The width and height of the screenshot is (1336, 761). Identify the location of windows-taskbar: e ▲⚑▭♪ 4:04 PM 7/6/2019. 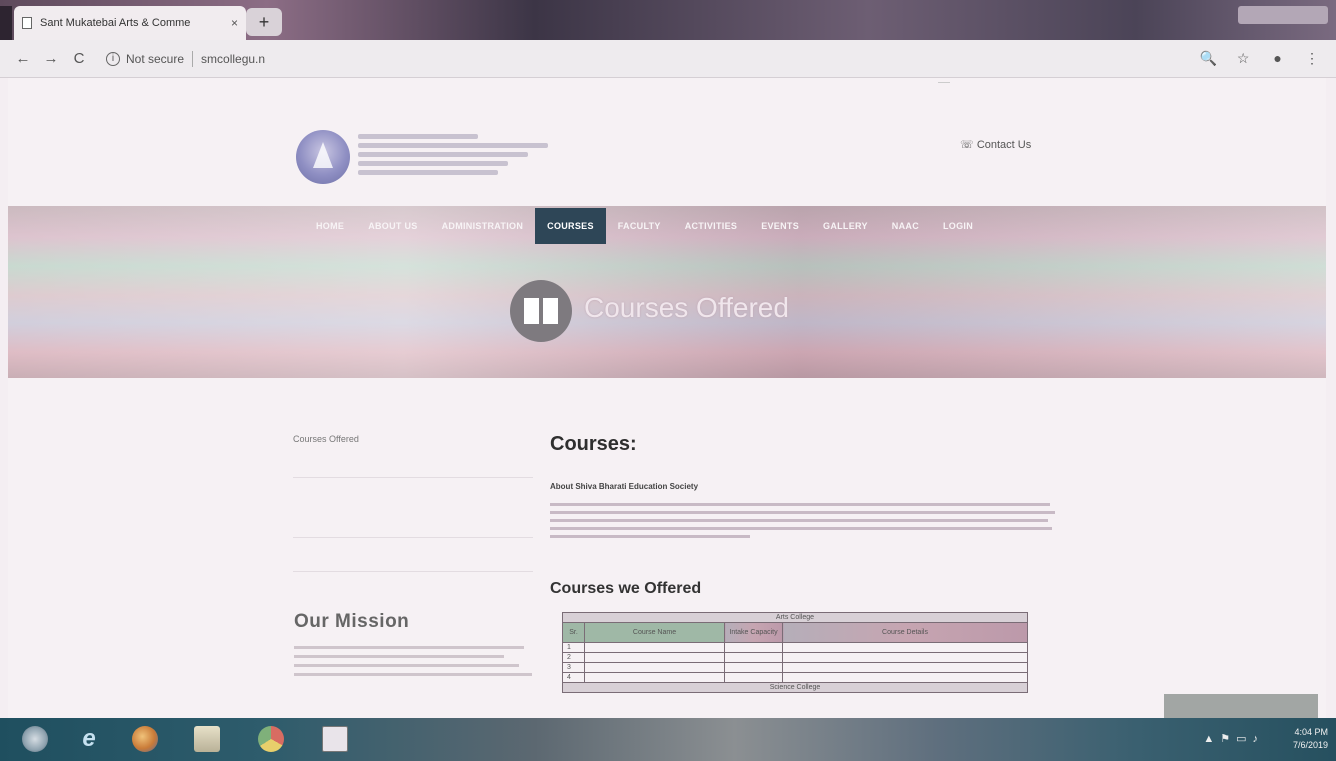
(668, 739).